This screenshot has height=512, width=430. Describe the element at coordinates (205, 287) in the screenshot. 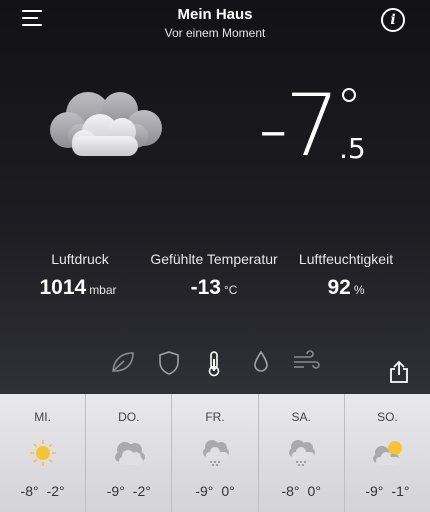

I see `feels-like-number: -13` at that location.